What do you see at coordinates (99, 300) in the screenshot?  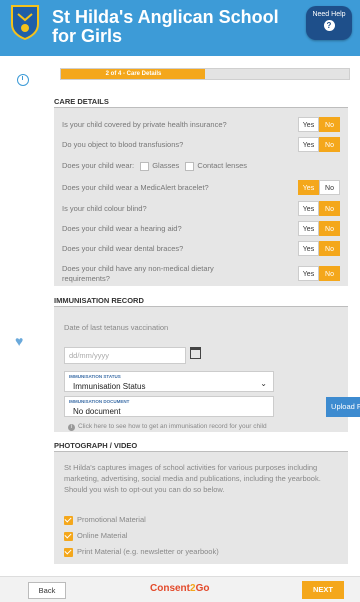 I see `immunisation-title: IMMUNISATION RECORD` at bounding box center [99, 300].